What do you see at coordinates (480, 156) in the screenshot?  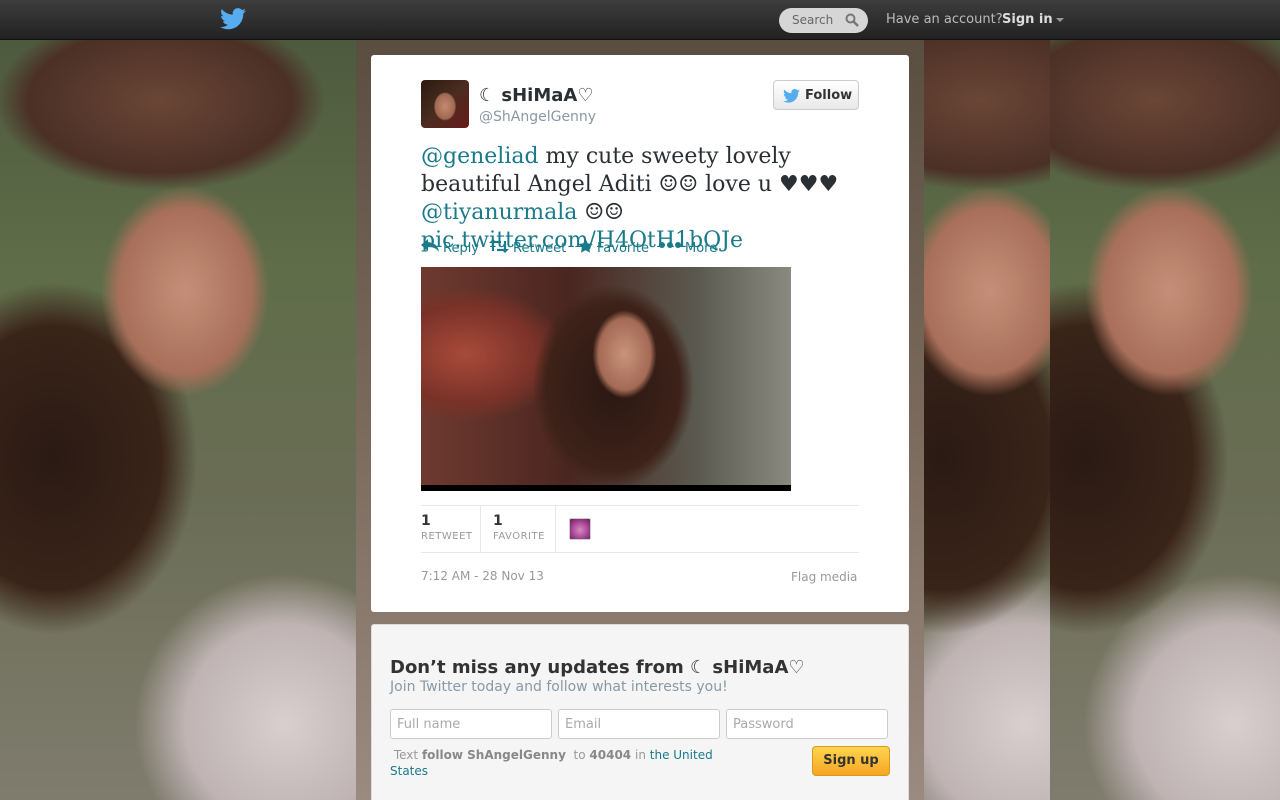 I see `mention-link: @geneliad` at bounding box center [480, 156].